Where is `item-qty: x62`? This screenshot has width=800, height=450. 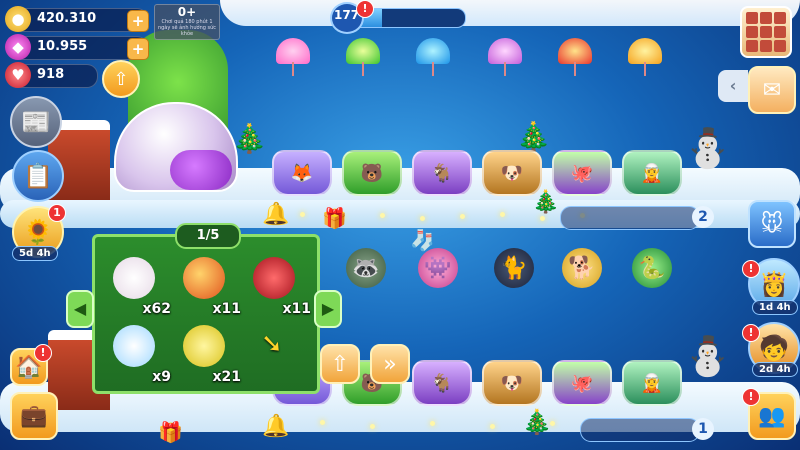
item-qty: x62 is located at coordinates (156, 309).